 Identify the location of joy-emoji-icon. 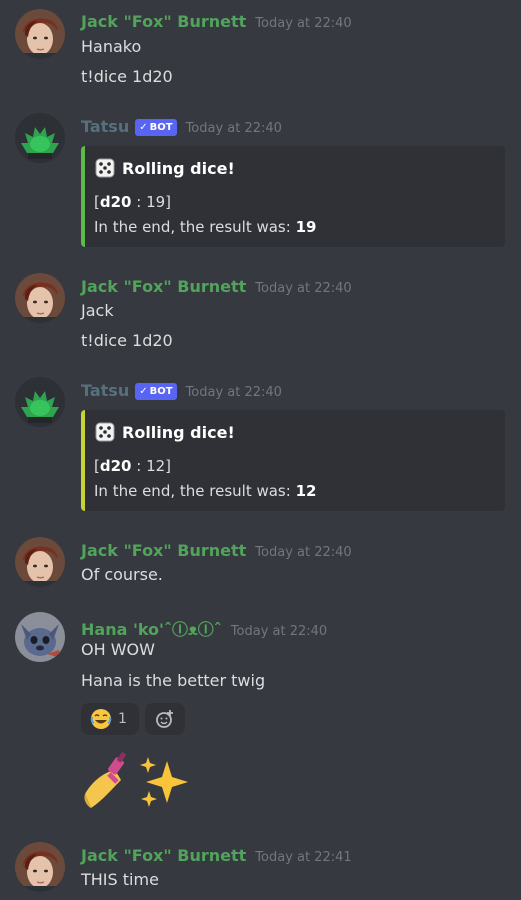
(101, 719).